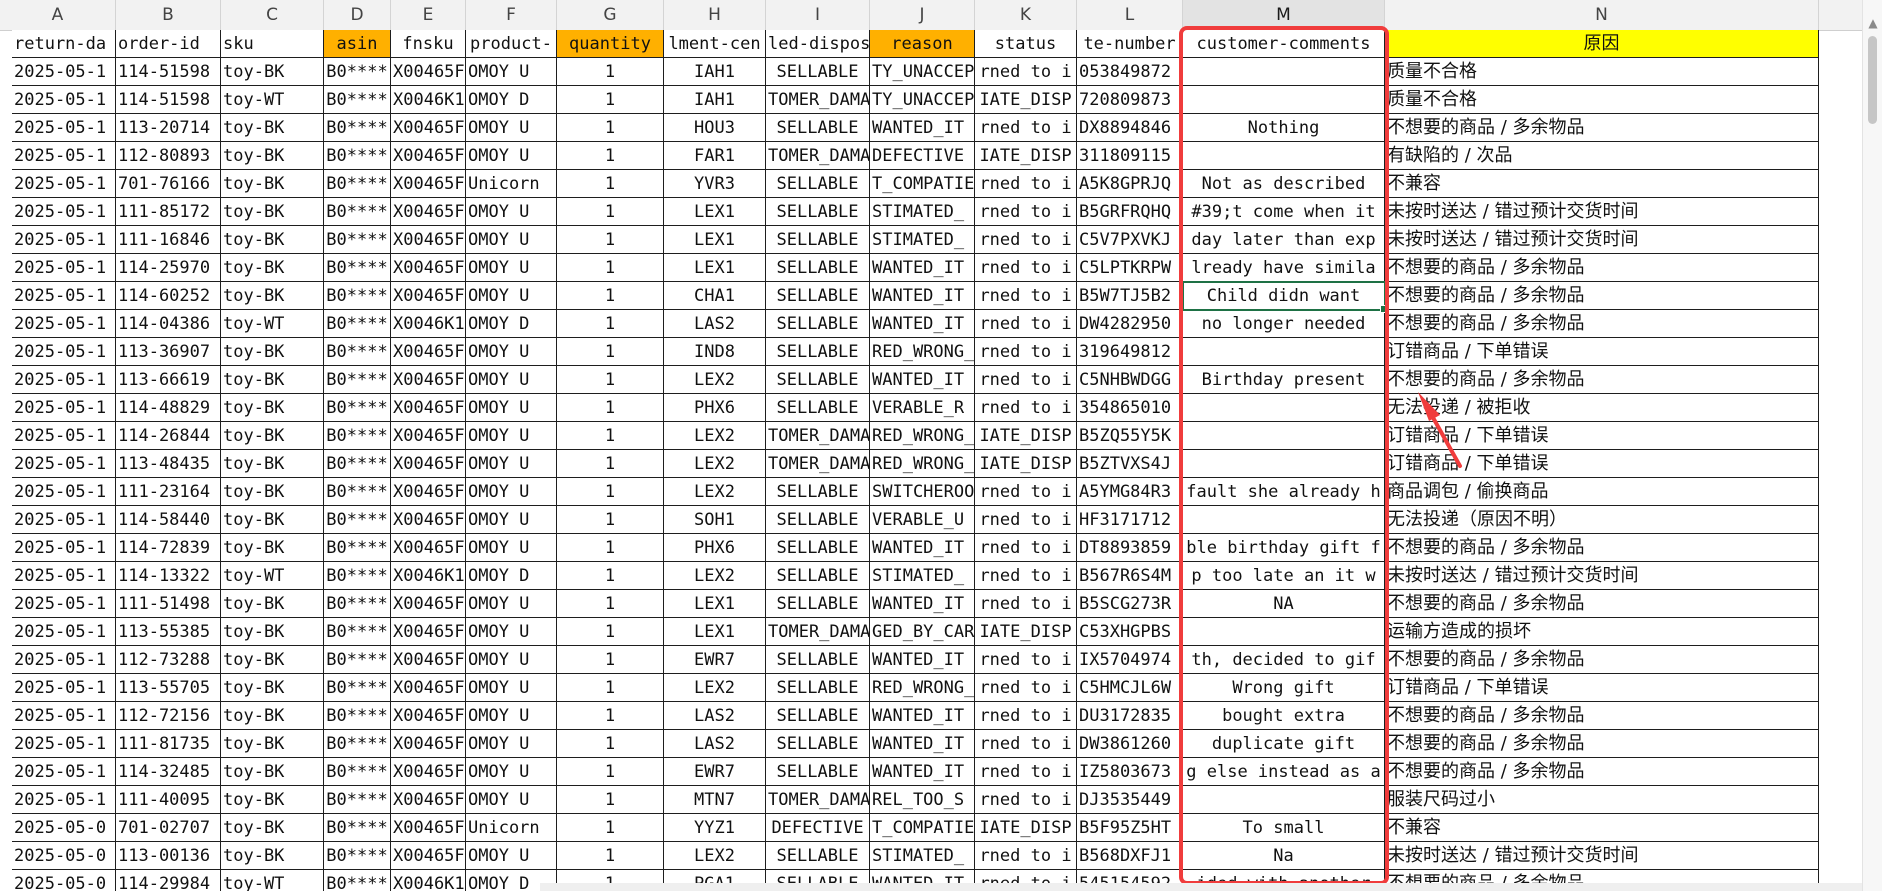 The image size is (1882, 891). I want to click on cell-n: 不想要的商品 / 多余物品, so click(1602, 772).